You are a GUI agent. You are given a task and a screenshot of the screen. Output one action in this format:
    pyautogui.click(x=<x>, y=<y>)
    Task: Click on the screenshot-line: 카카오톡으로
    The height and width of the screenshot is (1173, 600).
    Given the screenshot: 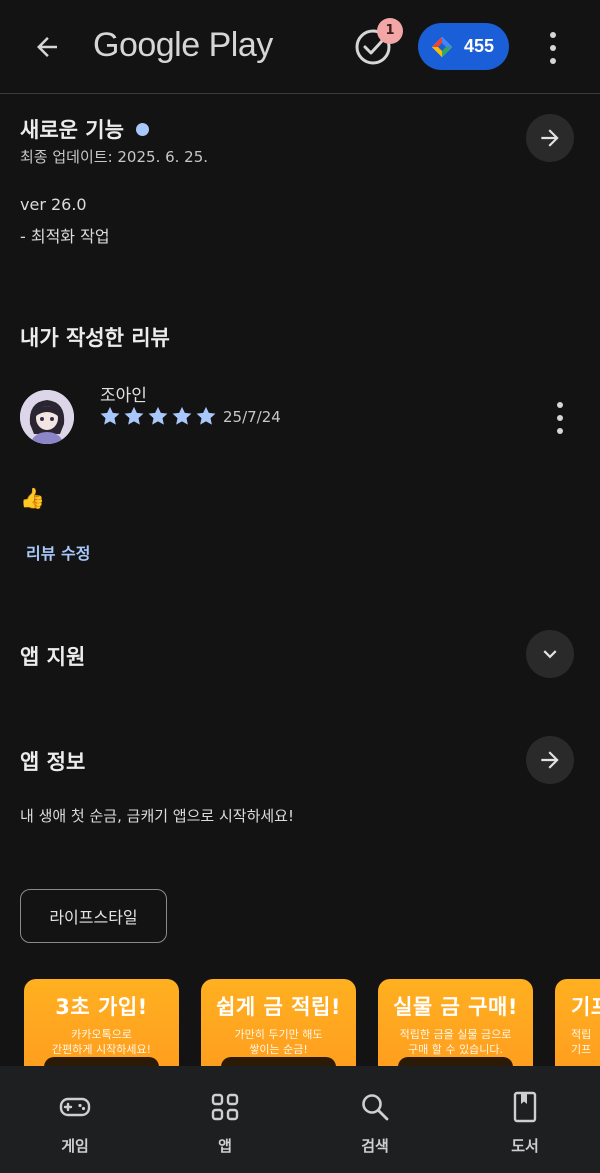 What is the action you would take?
    pyautogui.click(x=101, y=1034)
    